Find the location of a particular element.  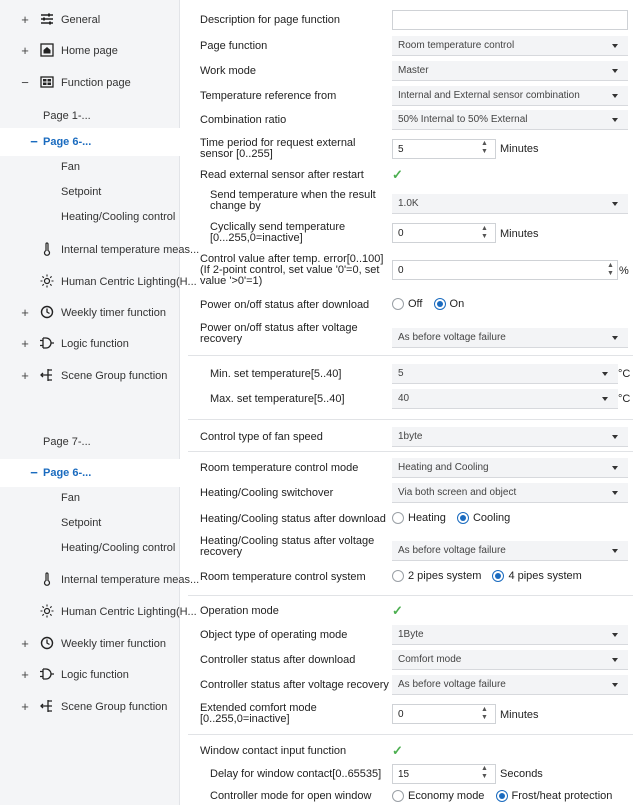

nav-item-weekly: + Weekly timer function is located at coordinates (90, 313).